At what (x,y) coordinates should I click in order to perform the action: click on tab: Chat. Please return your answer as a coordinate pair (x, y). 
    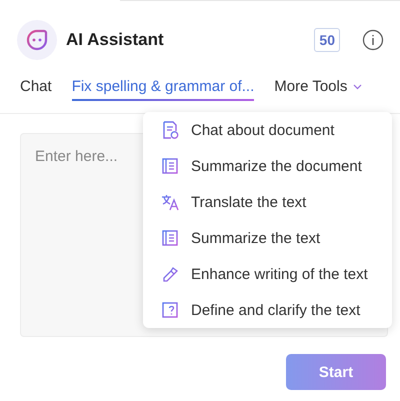
    Looking at the image, I should click on (36, 89).